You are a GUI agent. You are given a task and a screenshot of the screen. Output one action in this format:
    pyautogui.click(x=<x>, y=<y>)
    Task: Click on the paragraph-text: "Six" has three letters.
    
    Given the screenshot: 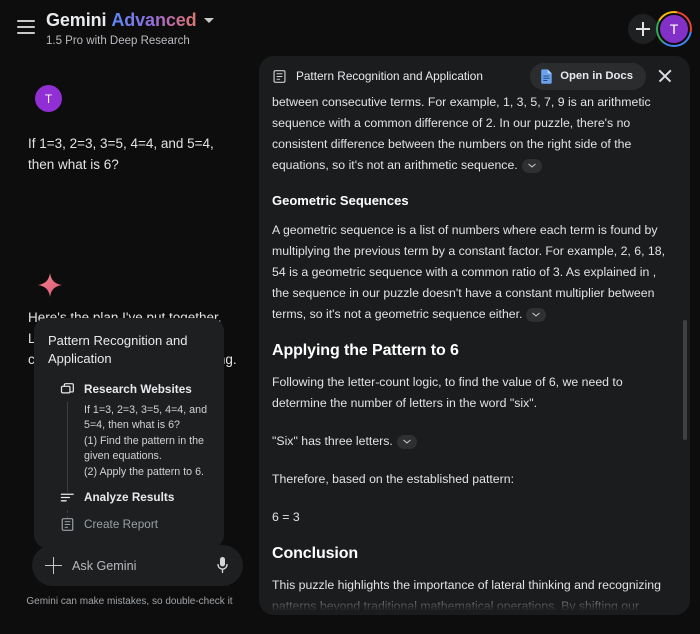 What is the action you would take?
    pyautogui.click(x=332, y=441)
    